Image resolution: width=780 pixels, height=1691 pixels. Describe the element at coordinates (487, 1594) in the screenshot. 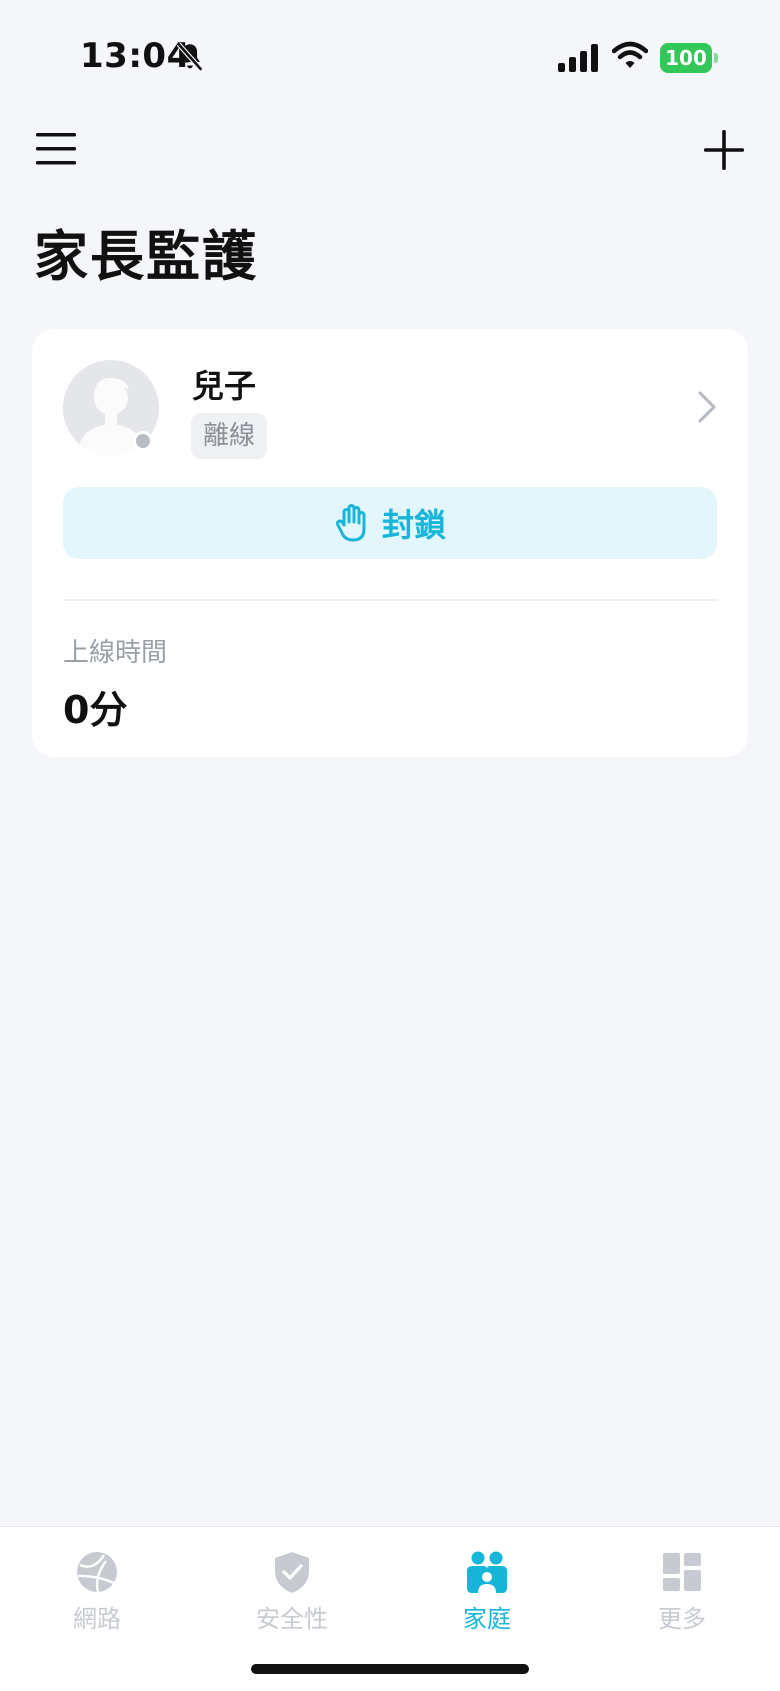

I see `tab-family: 家庭` at that location.